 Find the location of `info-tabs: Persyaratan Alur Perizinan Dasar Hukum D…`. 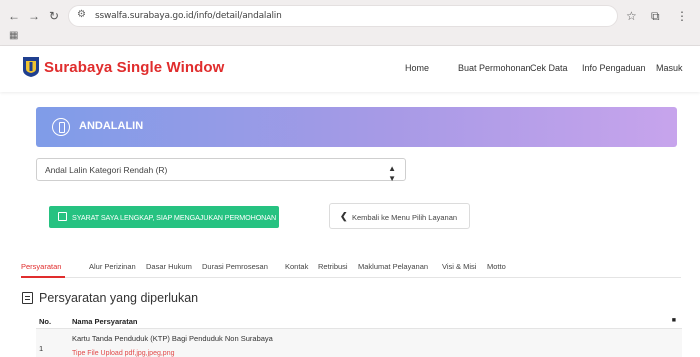

info-tabs: Persyaratan Alur Perizinan Dasar Hukum D… is located at coordinates (351, 268).